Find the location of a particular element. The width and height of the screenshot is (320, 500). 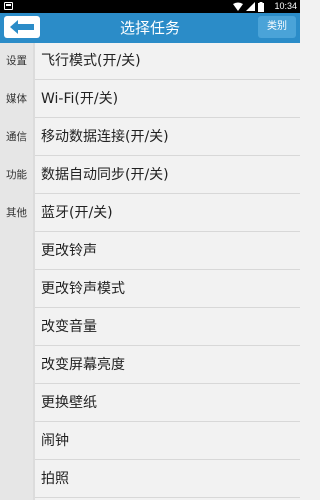

status-time: 10:34 is located at coordinates (285, 6).